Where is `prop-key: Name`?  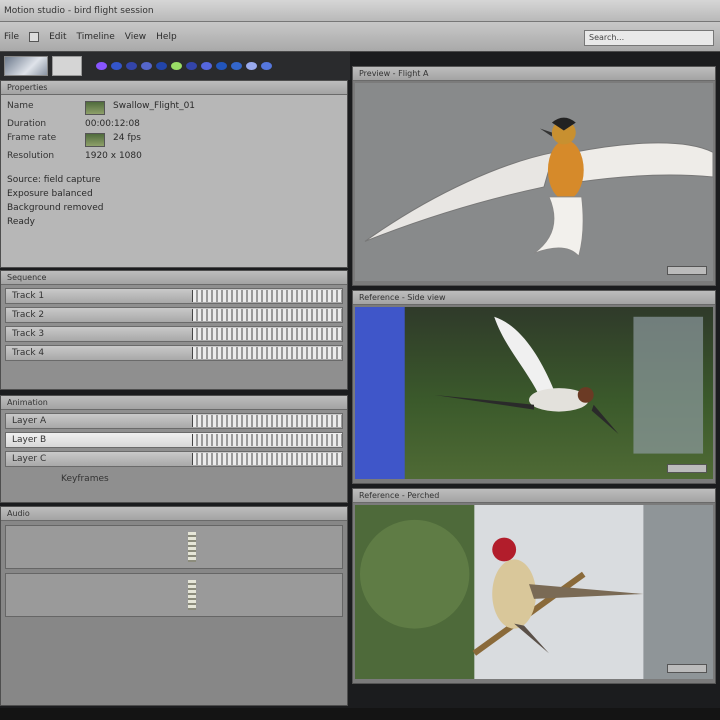 prop-key: Name is located at coordinates (20, 106).